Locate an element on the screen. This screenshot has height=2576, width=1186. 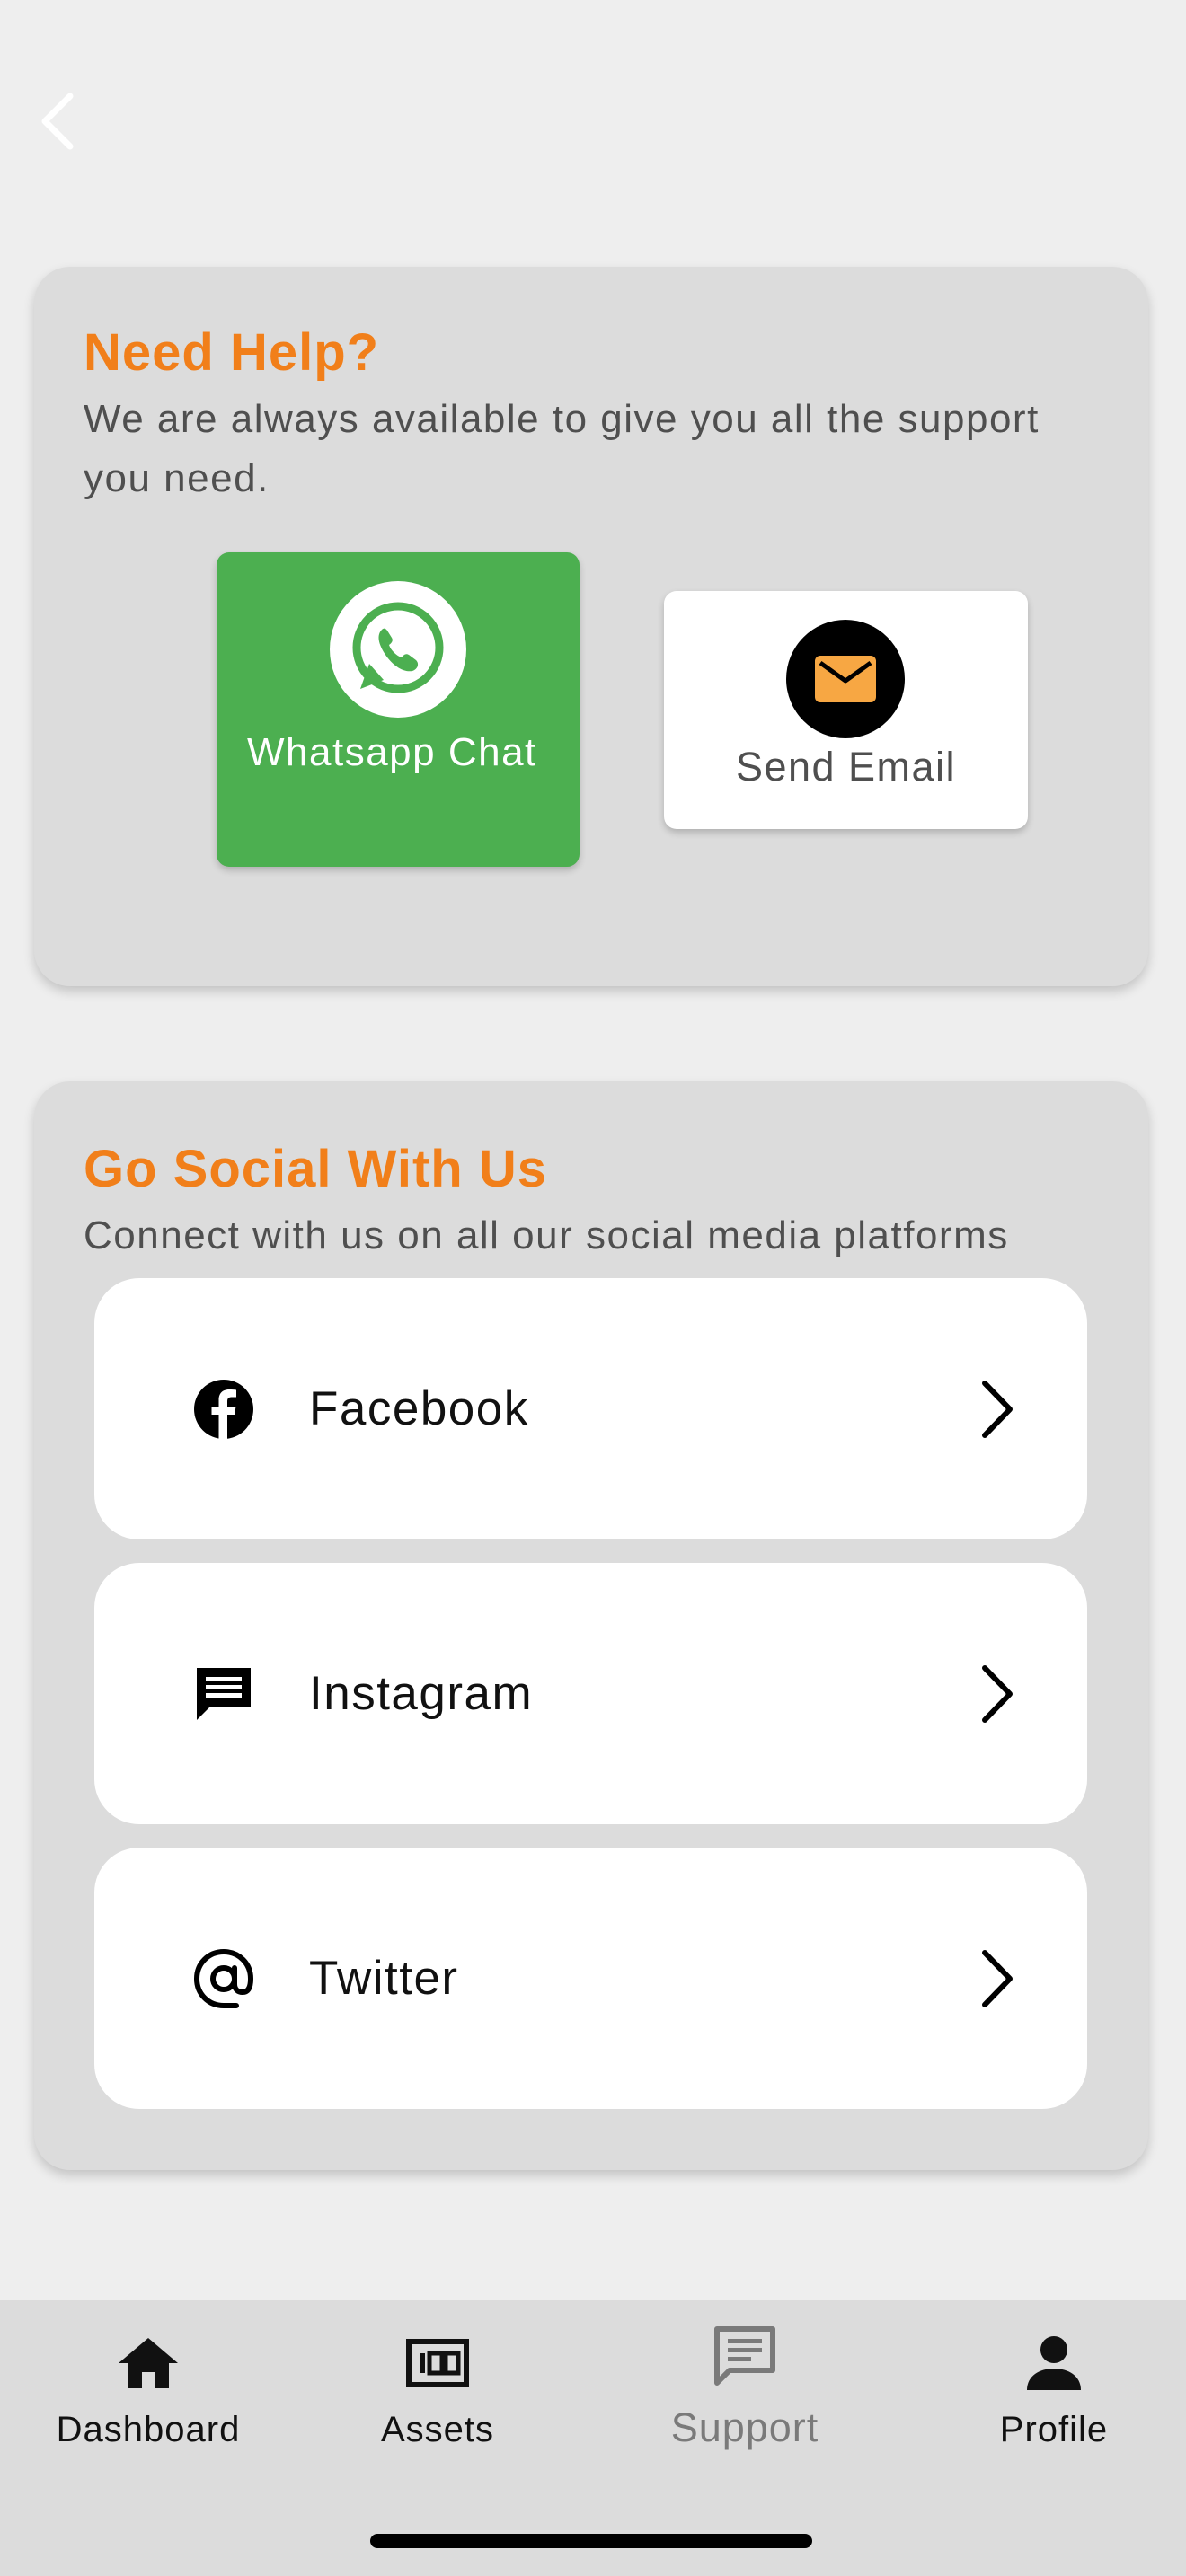
need-help-title: Need Help? is located at coordinates (232, 352).